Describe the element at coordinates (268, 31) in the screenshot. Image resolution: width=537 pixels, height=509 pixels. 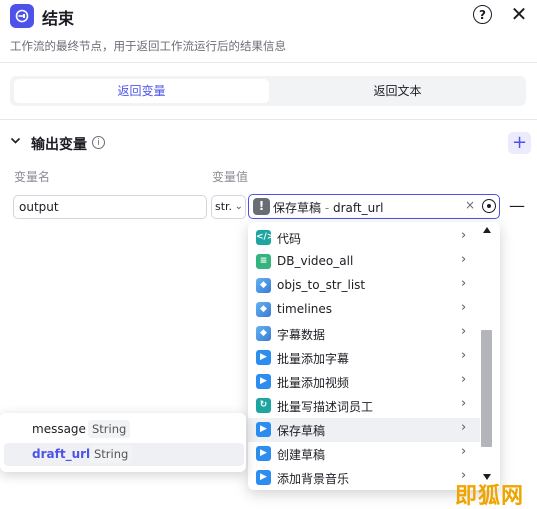
I see `node-header: 结束 ? ✕ 工作流的最终节点，用于返回工作流运行后的结果信息` at that location.